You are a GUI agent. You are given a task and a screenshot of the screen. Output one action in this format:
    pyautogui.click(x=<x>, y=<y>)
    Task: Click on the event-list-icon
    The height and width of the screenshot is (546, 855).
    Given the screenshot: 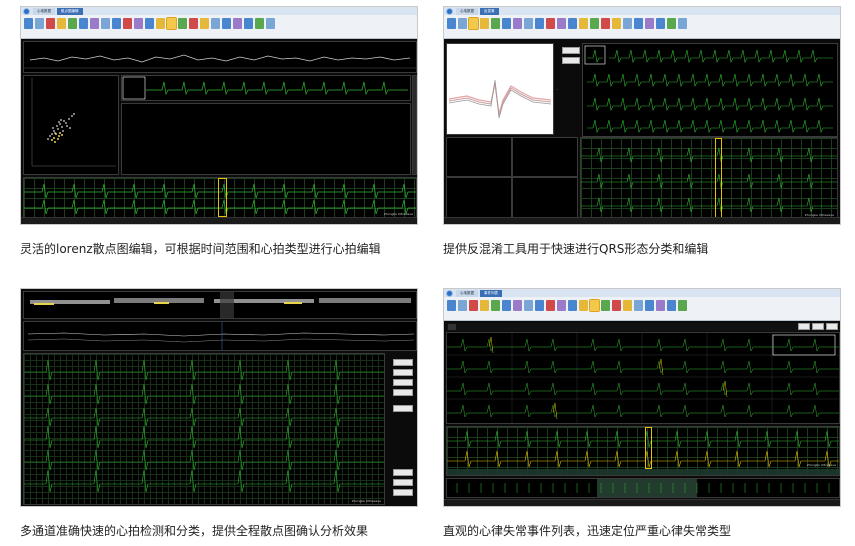 What is the action you would take?
    pyautogui.click(x=594, y=305)
    